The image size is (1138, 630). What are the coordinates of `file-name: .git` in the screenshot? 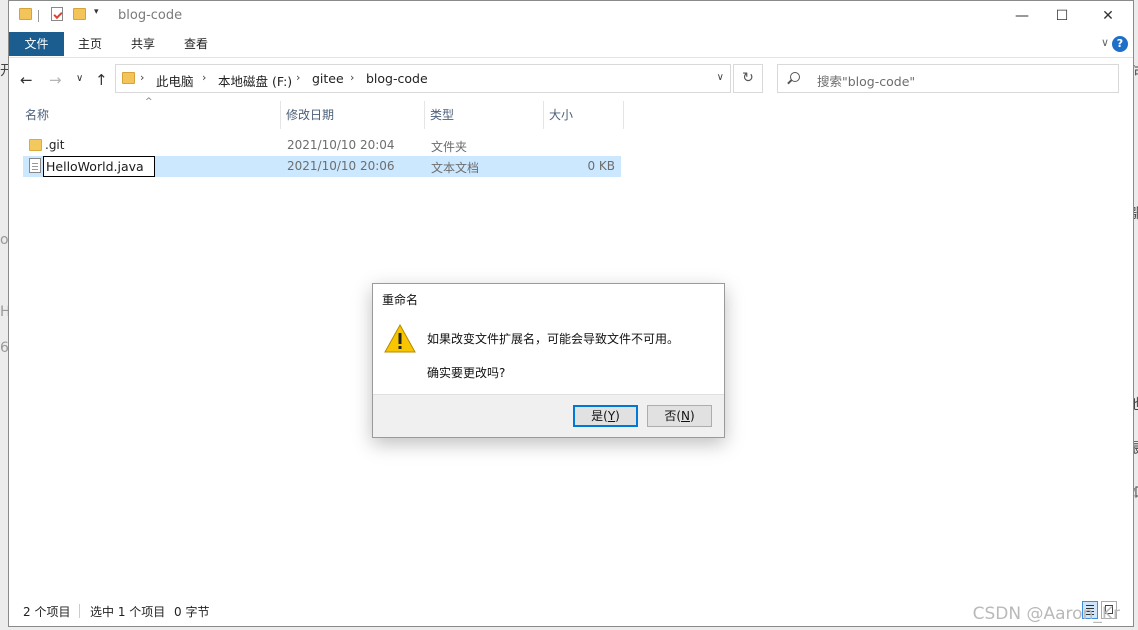 It's located at (55, 145).